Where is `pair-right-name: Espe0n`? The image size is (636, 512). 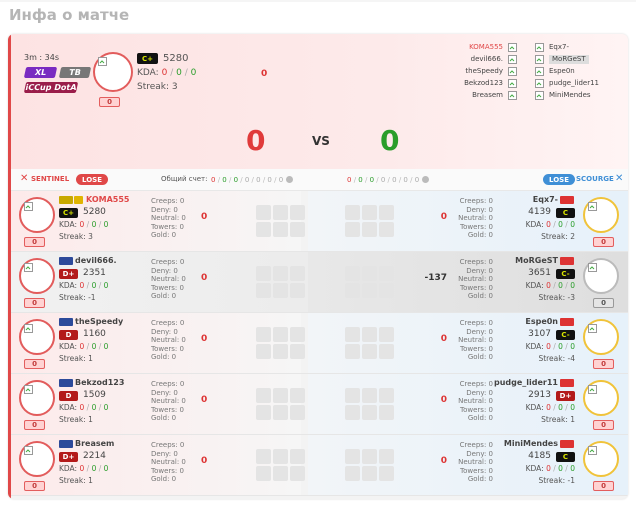
pair-right-name: Espe0n is located at coordinates (562, 71).